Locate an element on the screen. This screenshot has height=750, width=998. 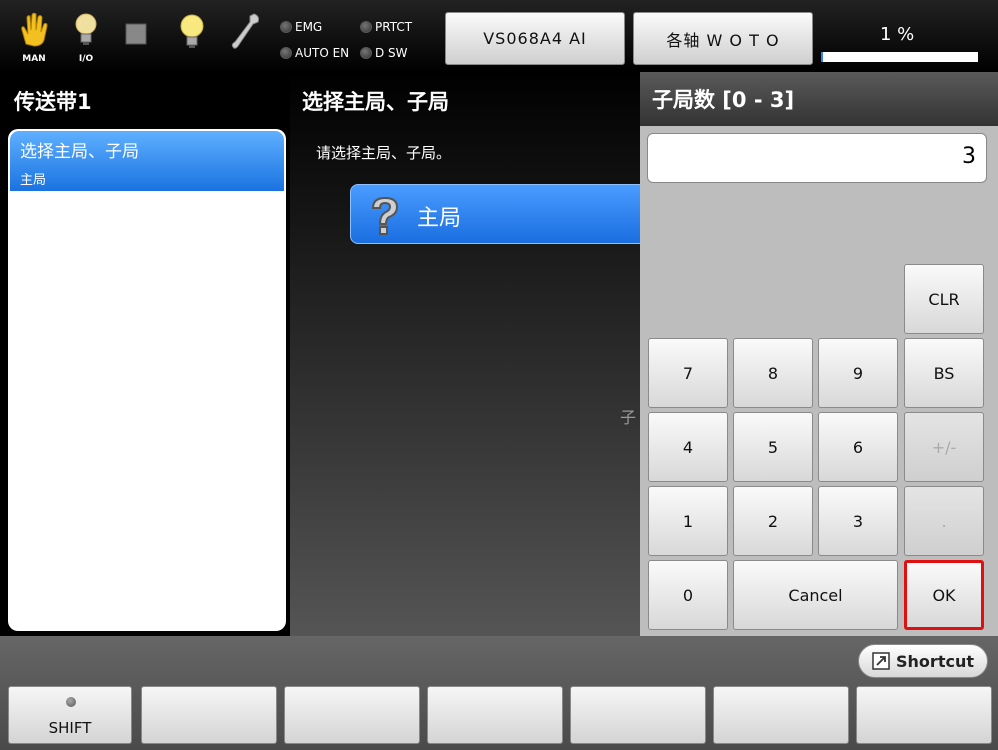
key-4: 4 is located at coordinates (688, 447).